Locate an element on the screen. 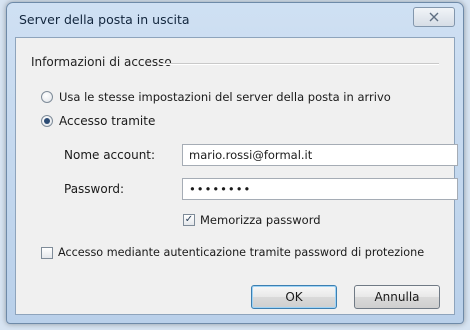 The image size is (470, 330). cancel-button: Annulla is located at coordinates (397, 297).